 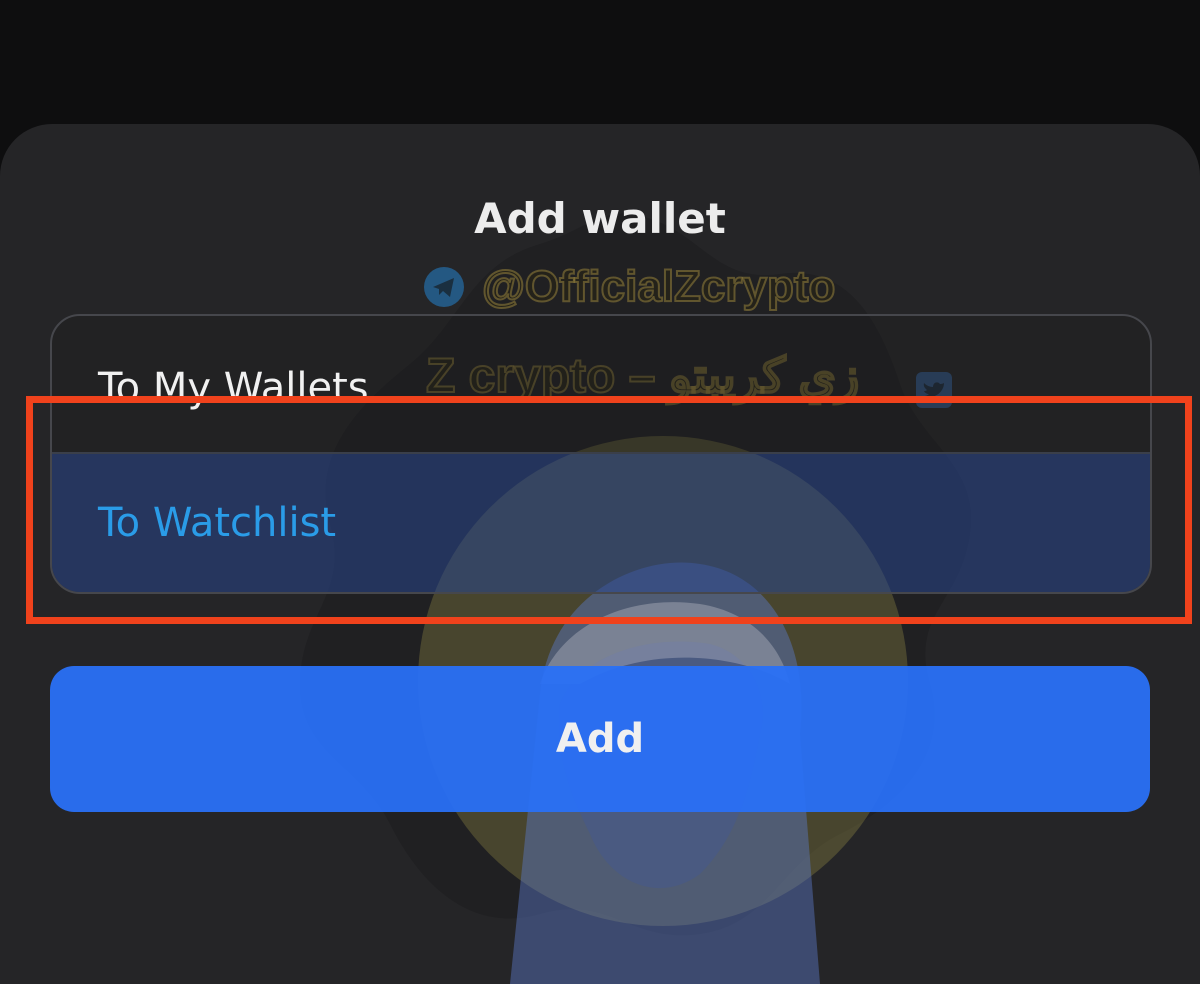 I want to click on telegram-icon, so click(x=444, y=287).